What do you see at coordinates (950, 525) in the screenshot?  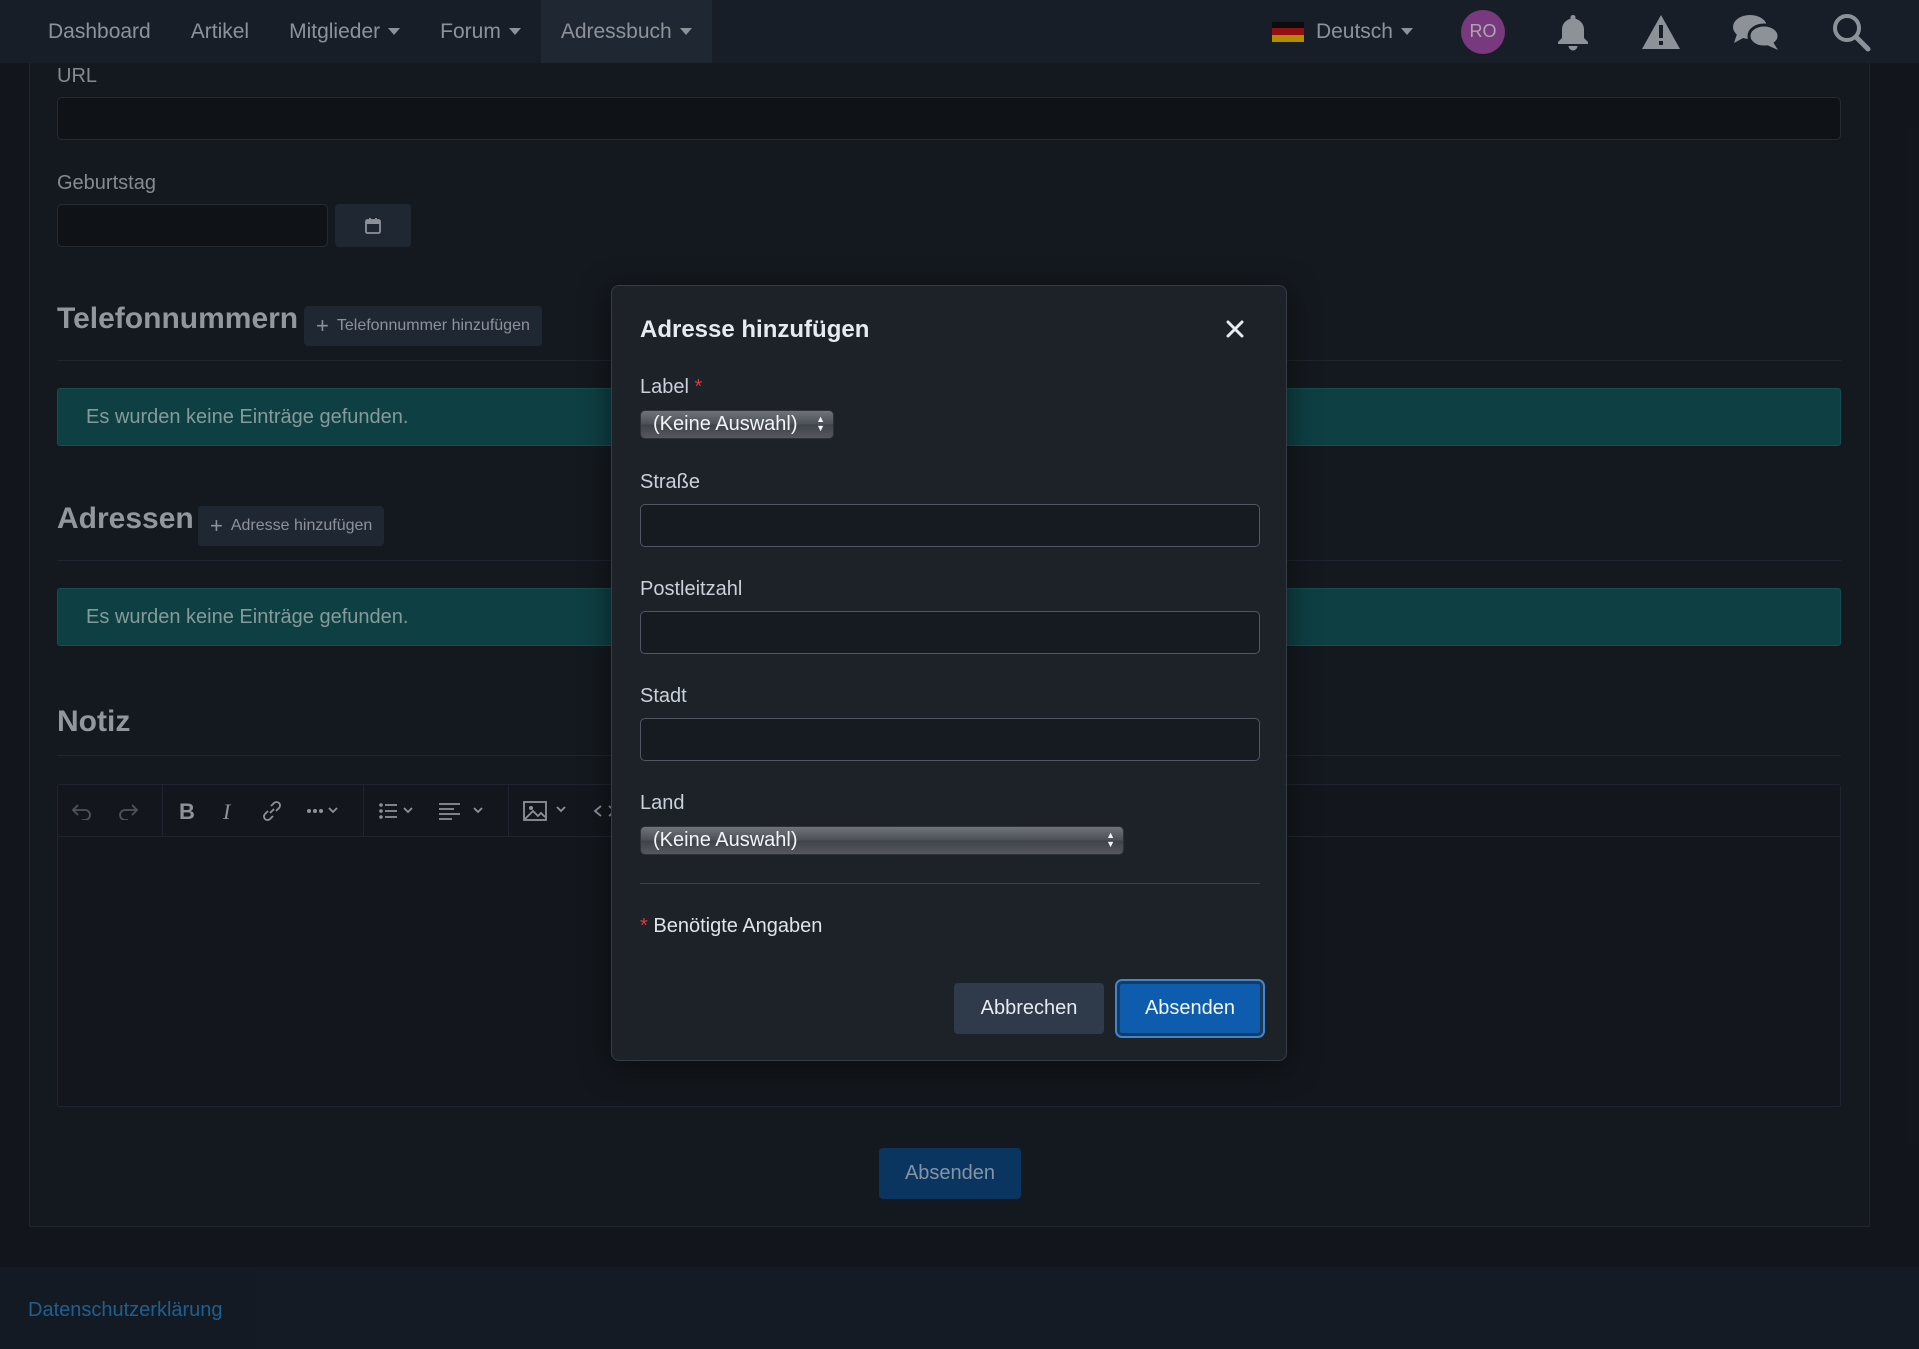 I see `street-input` at bounding box center [950, 525].